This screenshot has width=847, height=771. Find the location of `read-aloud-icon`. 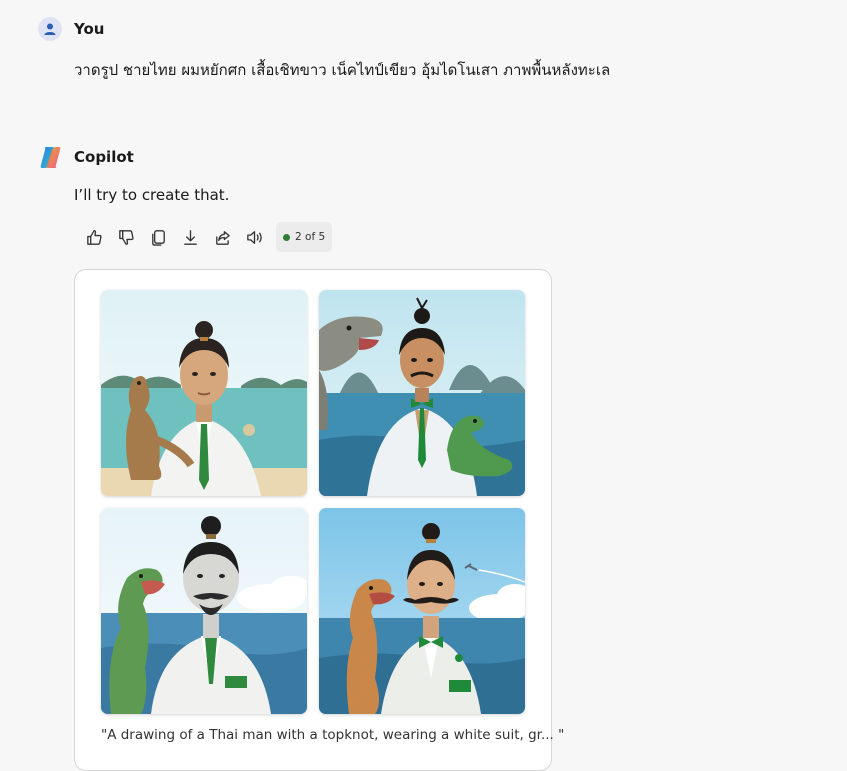

read-aloud-icon is located at coordinates (254, 237).